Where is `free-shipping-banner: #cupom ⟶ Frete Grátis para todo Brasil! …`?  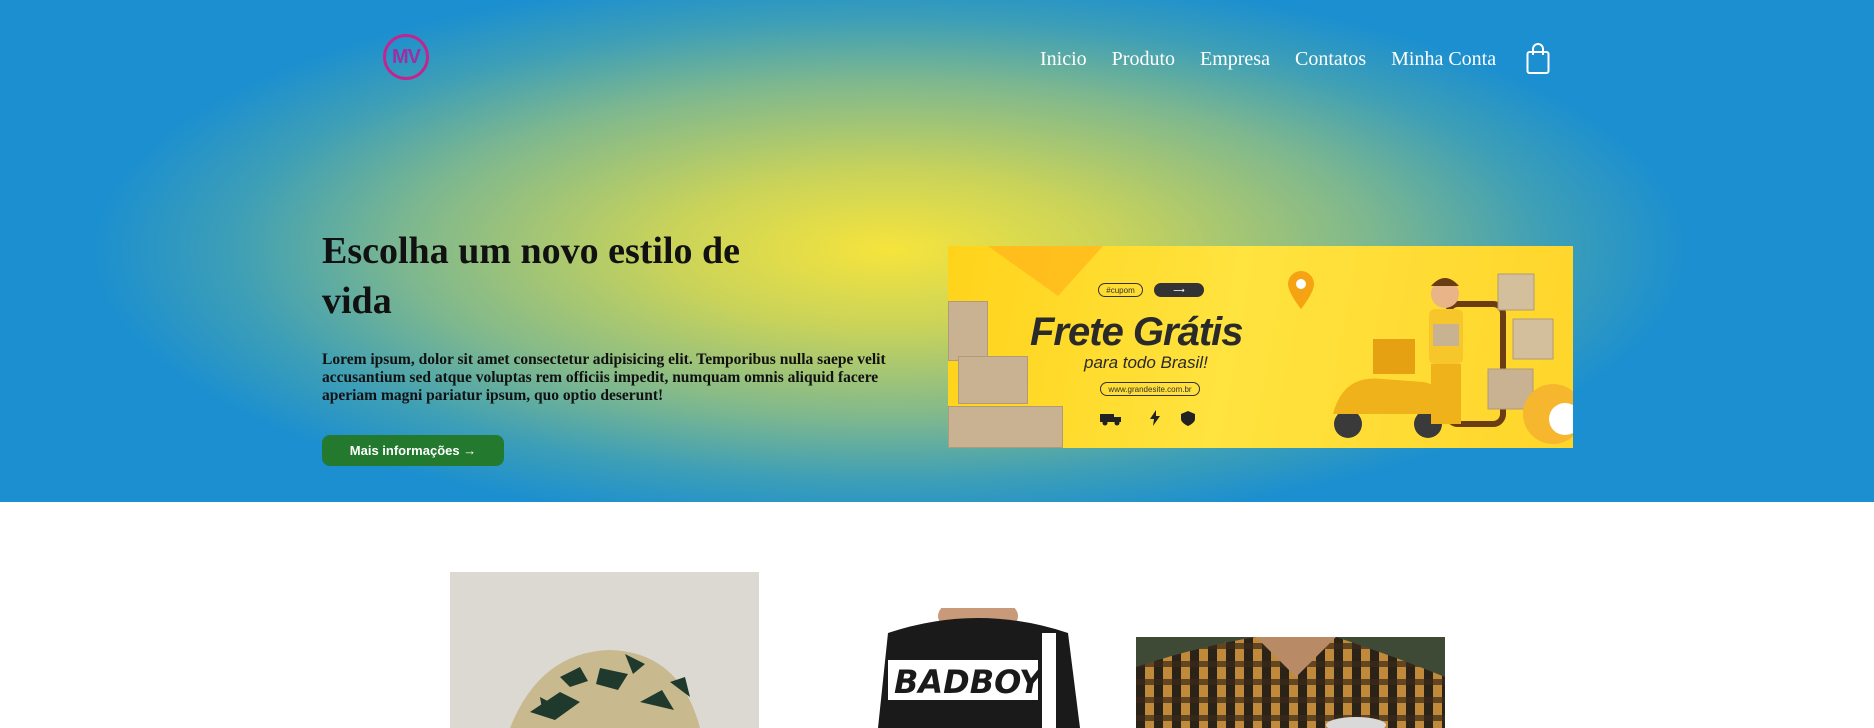 free-shipping-banner: #cupom ⟶ Frete Grátis para todo Brasil! … is located at coordinates (1260, 347).